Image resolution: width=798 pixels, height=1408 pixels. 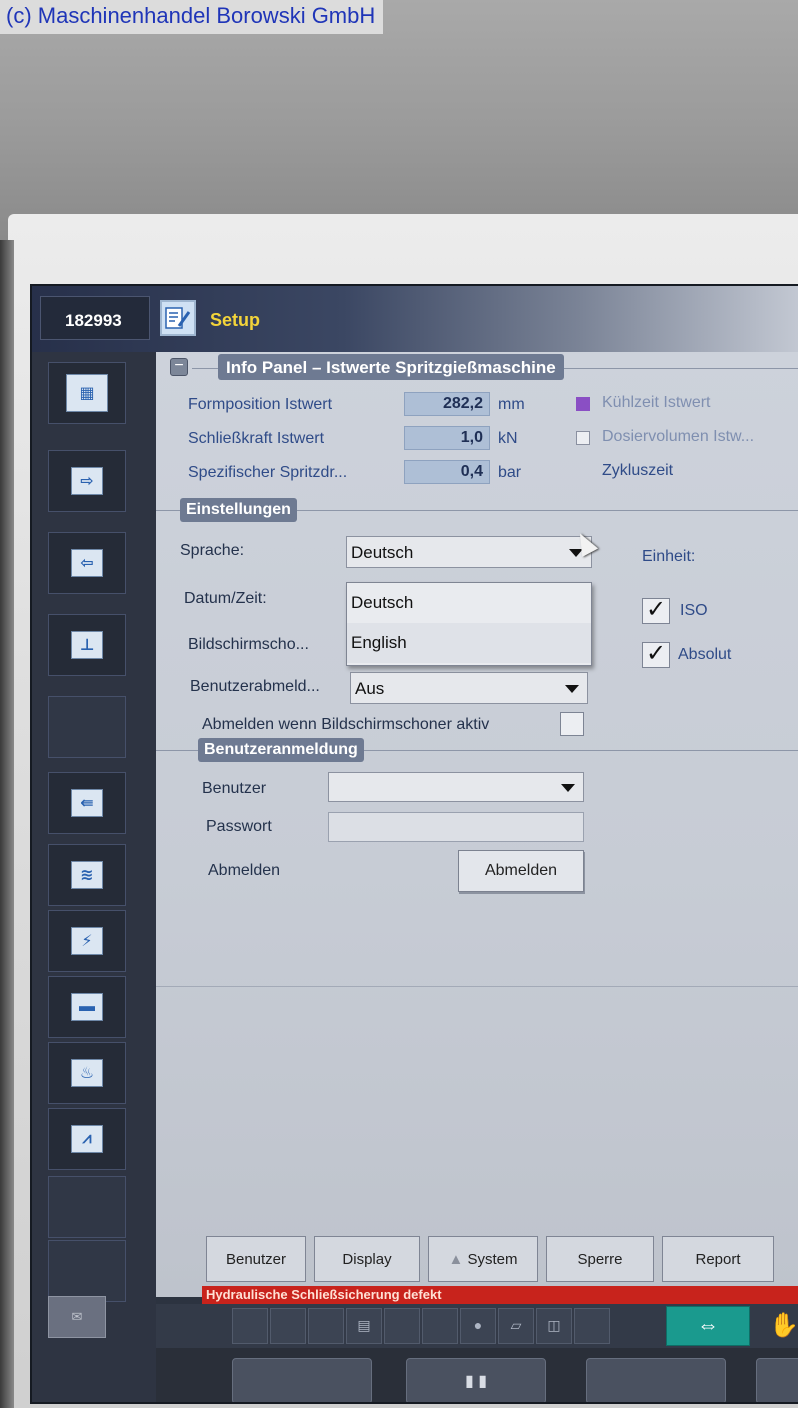 I want to click on sidebar-mold-close: ⇨, so click(x=87, y=481).